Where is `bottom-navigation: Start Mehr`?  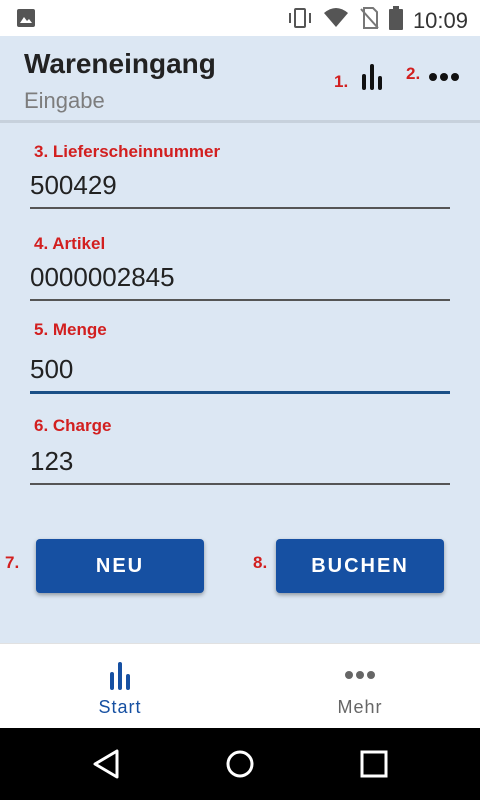 bottom-navigation: Start Mehr is located at coordinates (240, 686).